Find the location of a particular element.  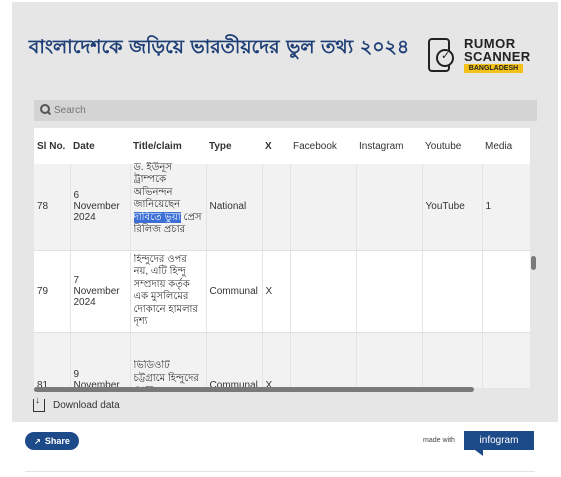

logo-text-scanner: SCANNER is located at coordinates (497, 56).